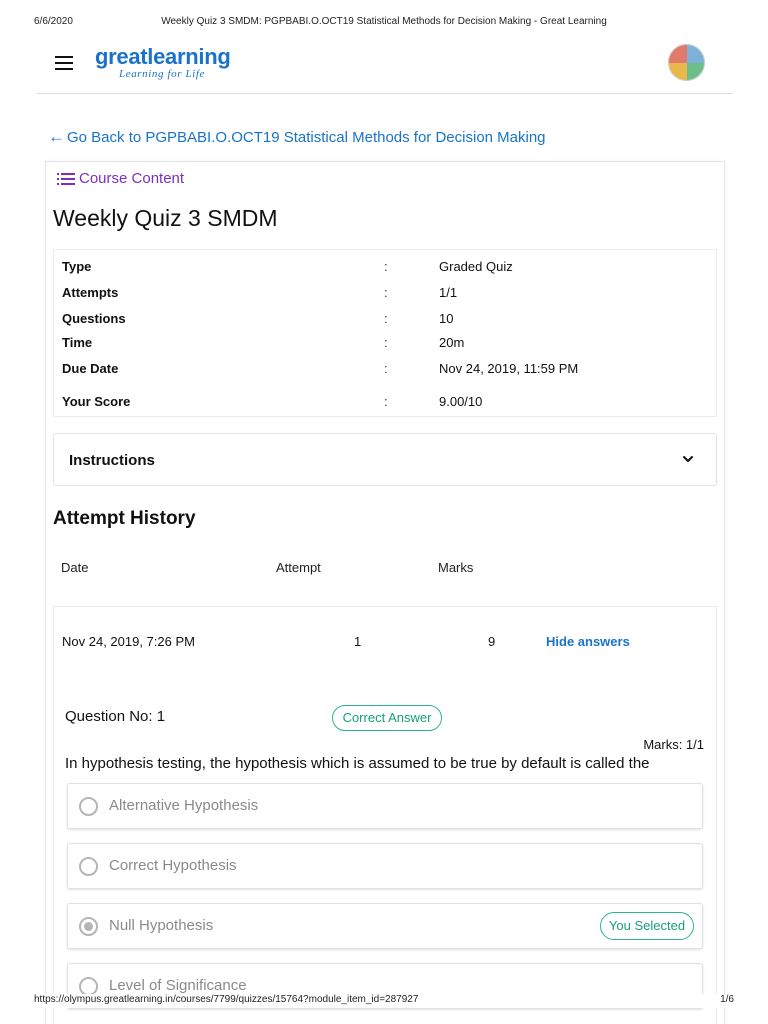 The height and width of the screenshot is (1024, 768). Describe the element at coordinates (461, 401) in the screenshot. I see `info-value: 9.00/10` at that location.